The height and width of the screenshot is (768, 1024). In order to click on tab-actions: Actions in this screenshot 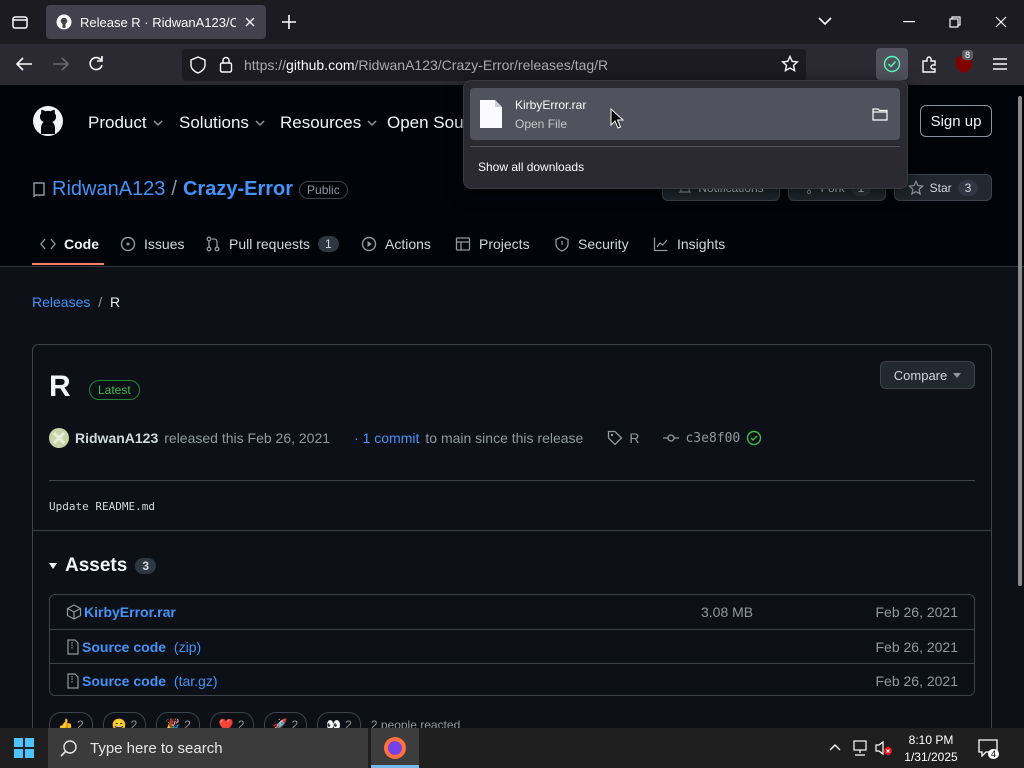, I will do `click(396, 244)`.